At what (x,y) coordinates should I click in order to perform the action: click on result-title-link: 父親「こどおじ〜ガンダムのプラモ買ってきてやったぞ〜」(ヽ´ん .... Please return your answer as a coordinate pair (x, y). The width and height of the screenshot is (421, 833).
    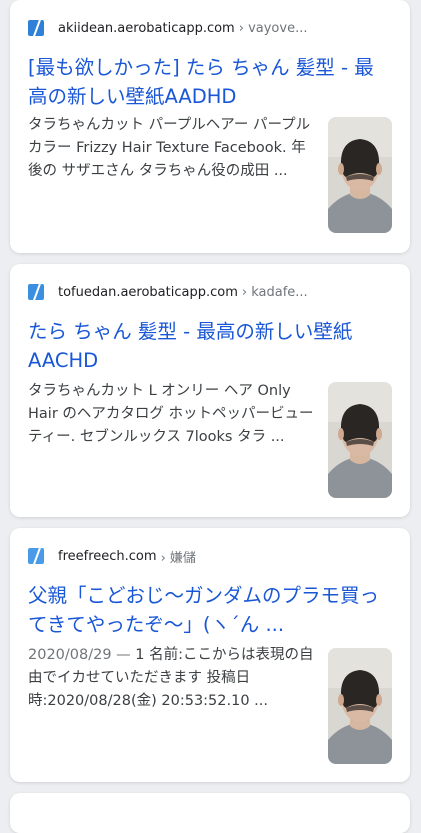
    Looking at the image, I should click on (210, 610).